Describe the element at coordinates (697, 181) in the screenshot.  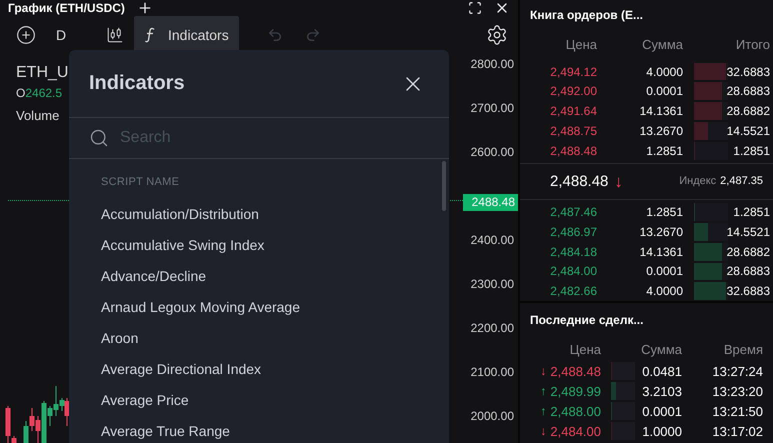
I see `index-label: Индекс` at that location.